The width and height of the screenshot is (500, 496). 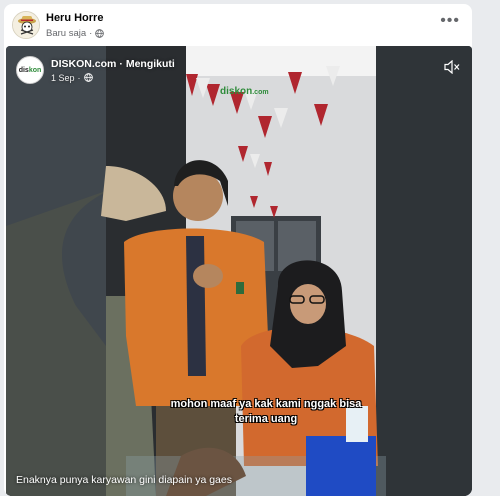 I want to click on sign-logo: diskon.com, so click(x=244, y=91).